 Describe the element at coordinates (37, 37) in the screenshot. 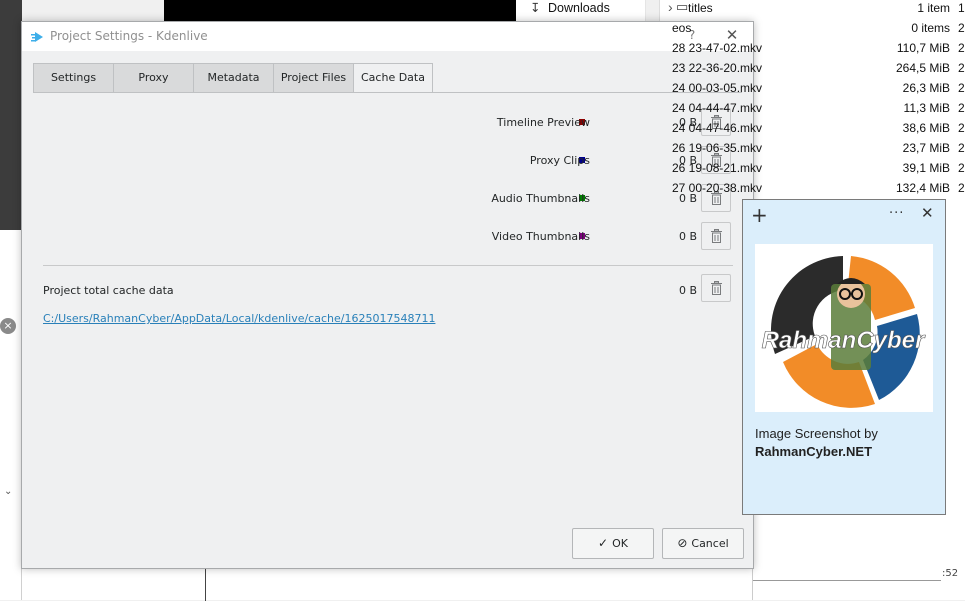

I see `kdenlive-logo-icon` at that location.